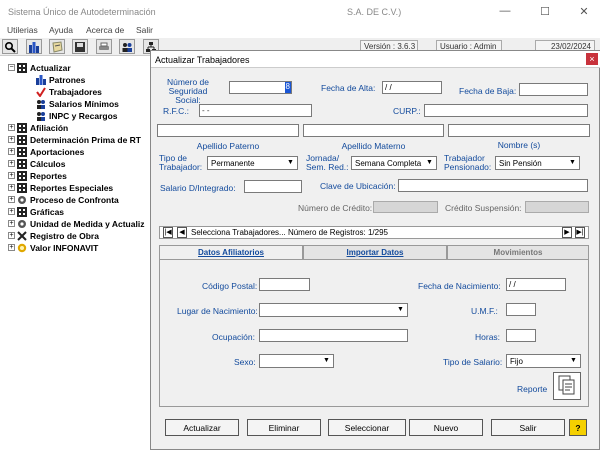 This screenshot has height=450, width=600. Describe the element at coordinates (22, 235) in the screenshot. I see `tools-icon` at that location.